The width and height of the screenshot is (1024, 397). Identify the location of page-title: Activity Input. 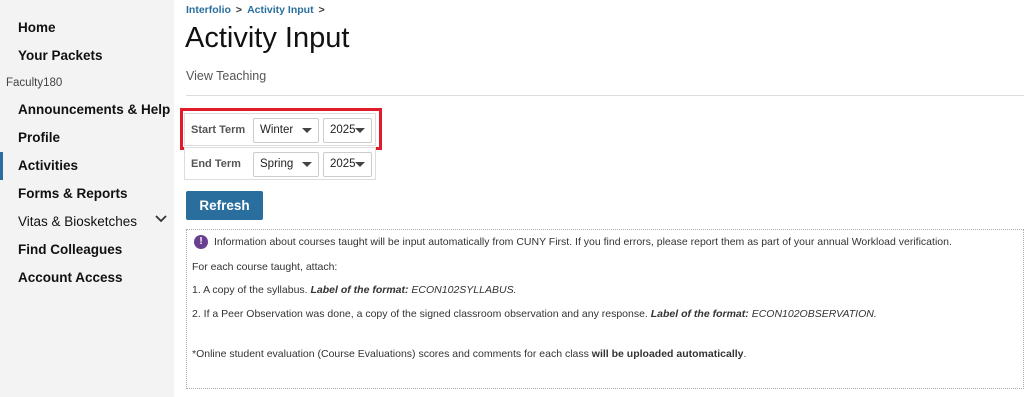
(267, 38).